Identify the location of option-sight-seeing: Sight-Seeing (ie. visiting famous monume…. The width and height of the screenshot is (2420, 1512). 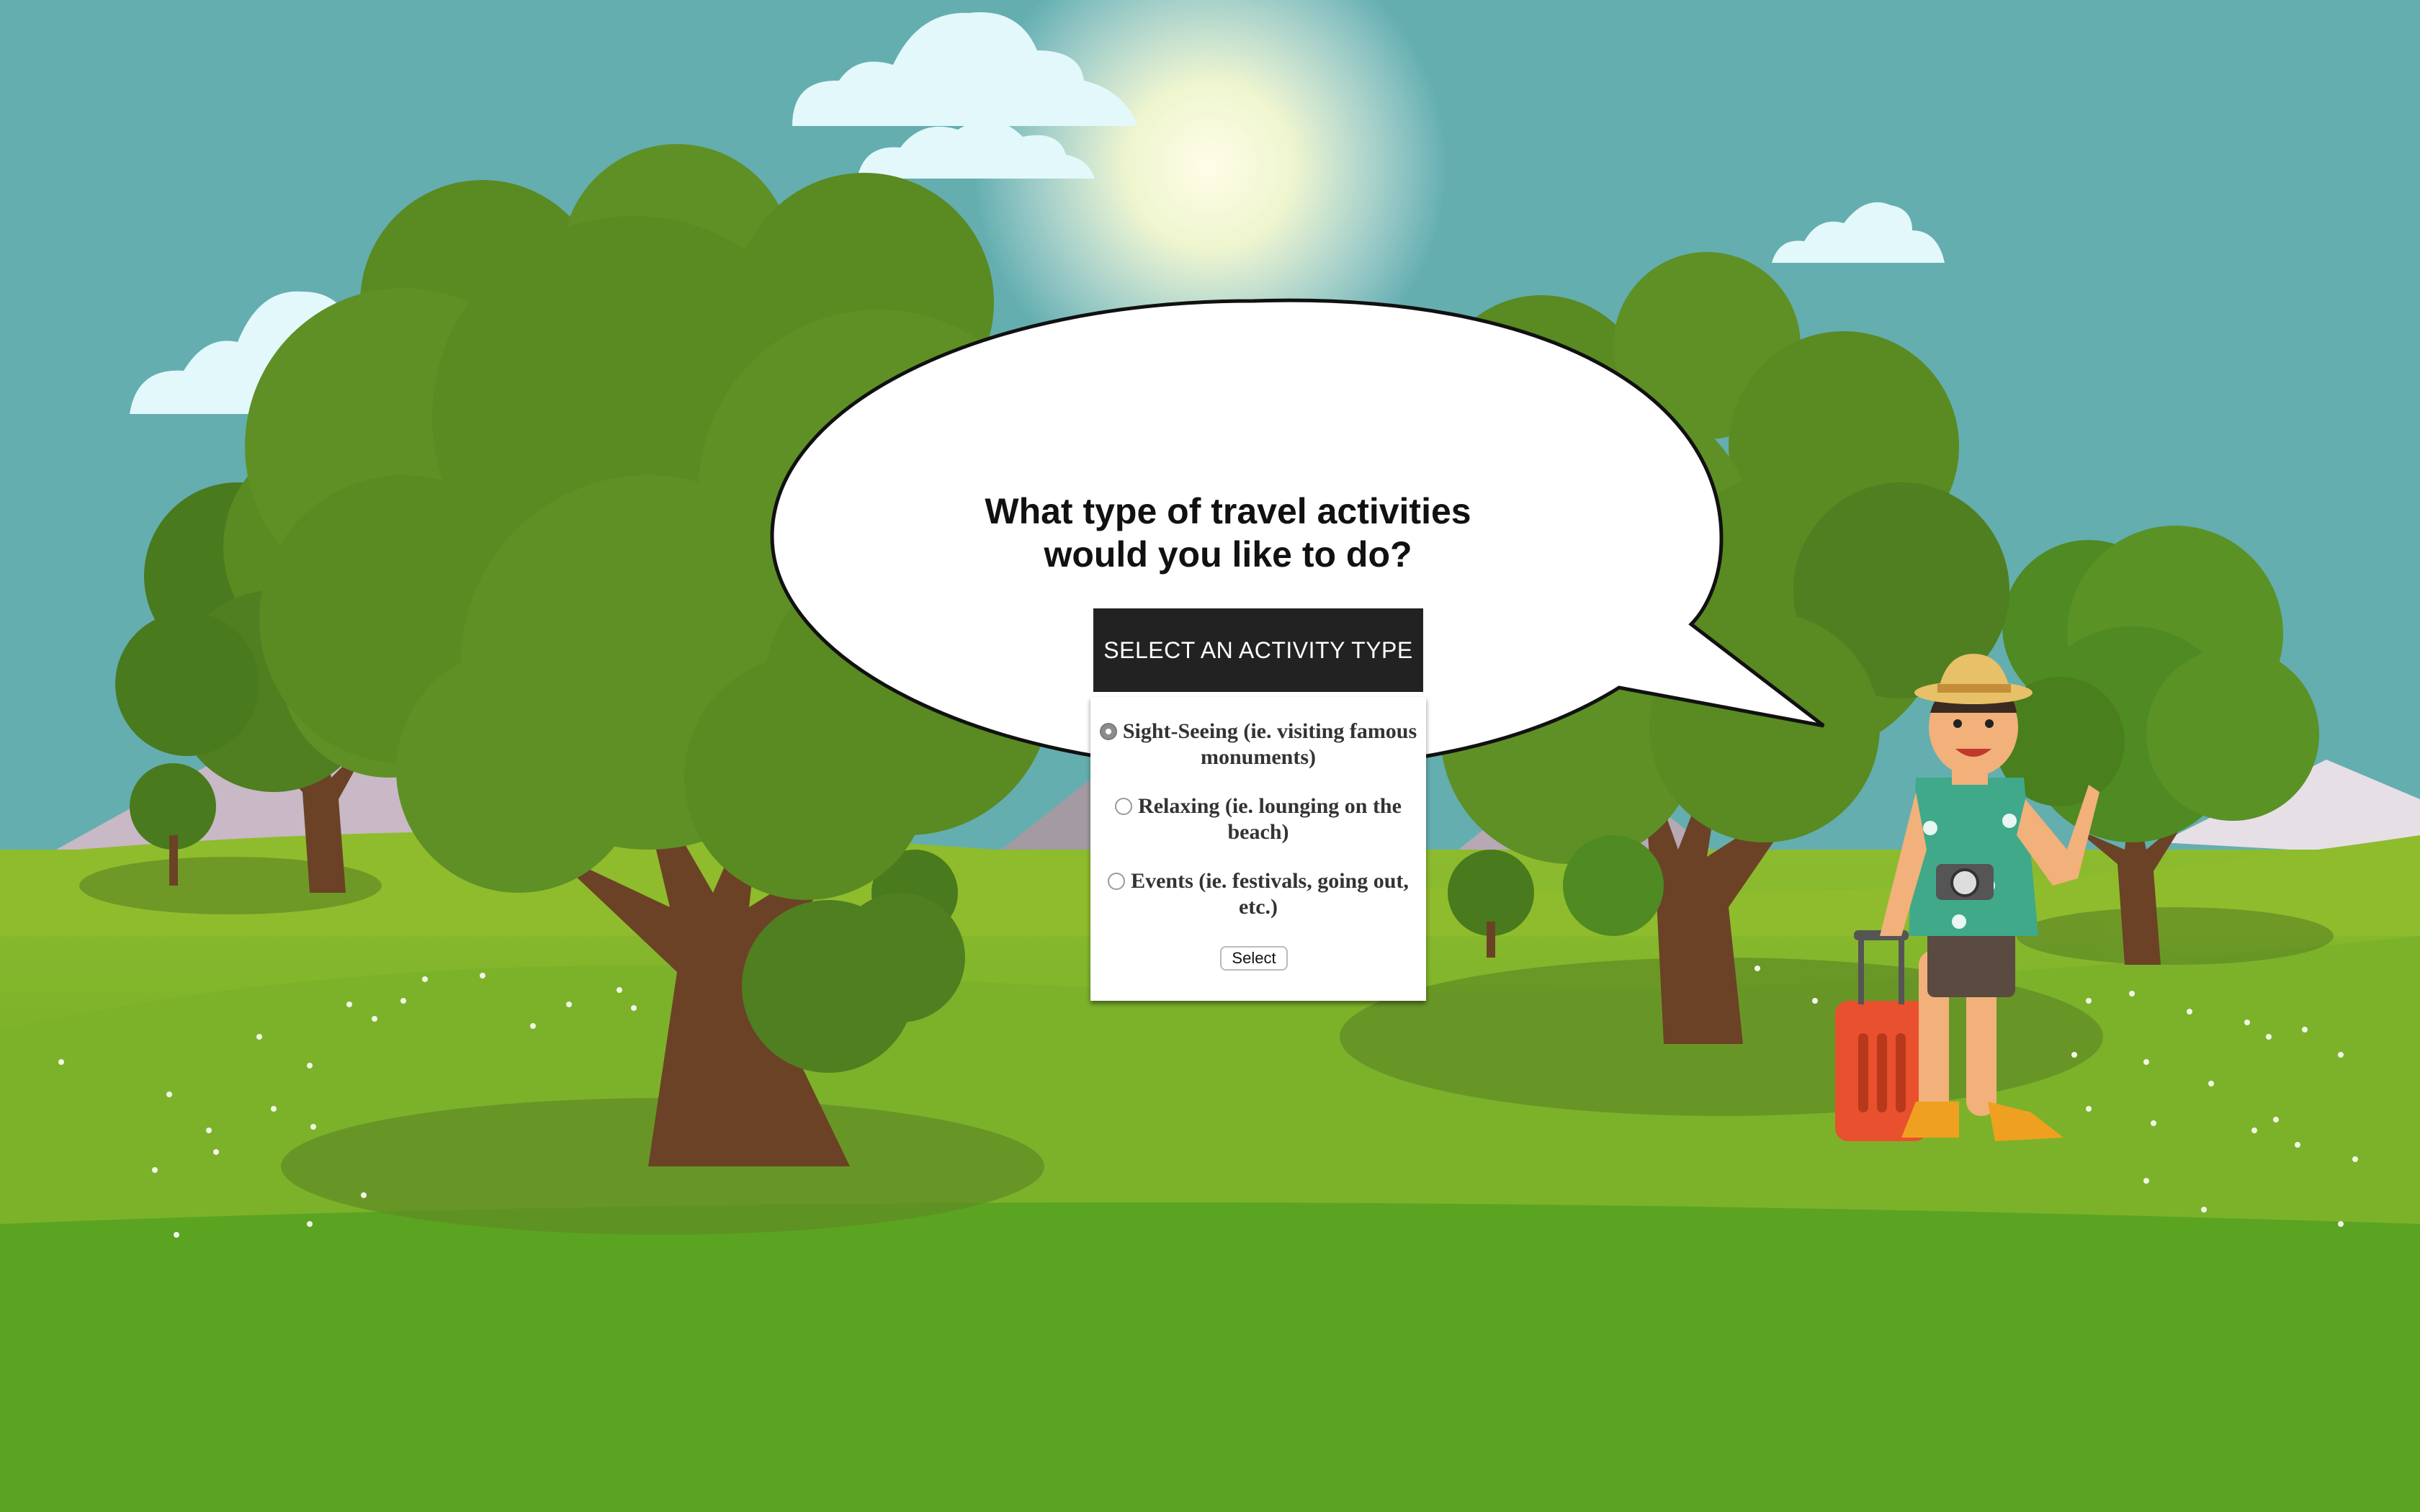
(1258, 744).